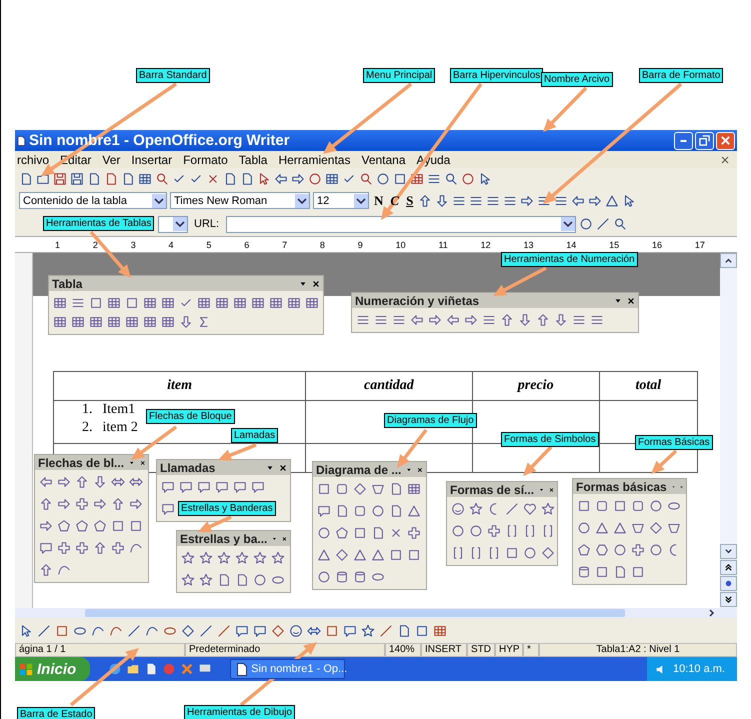 This screenshot has height=719, width=751. I want to click on curve-icon, so click(64, 570).